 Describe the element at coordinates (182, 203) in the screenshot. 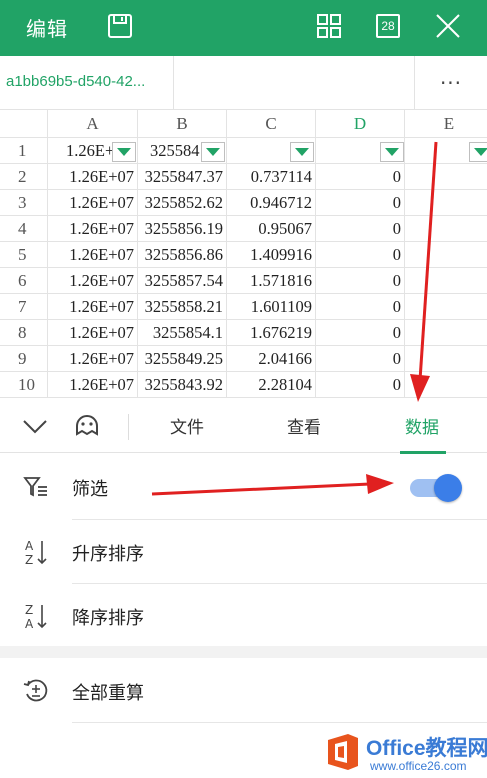

I see `table-cell: 3255852.62` at that location.